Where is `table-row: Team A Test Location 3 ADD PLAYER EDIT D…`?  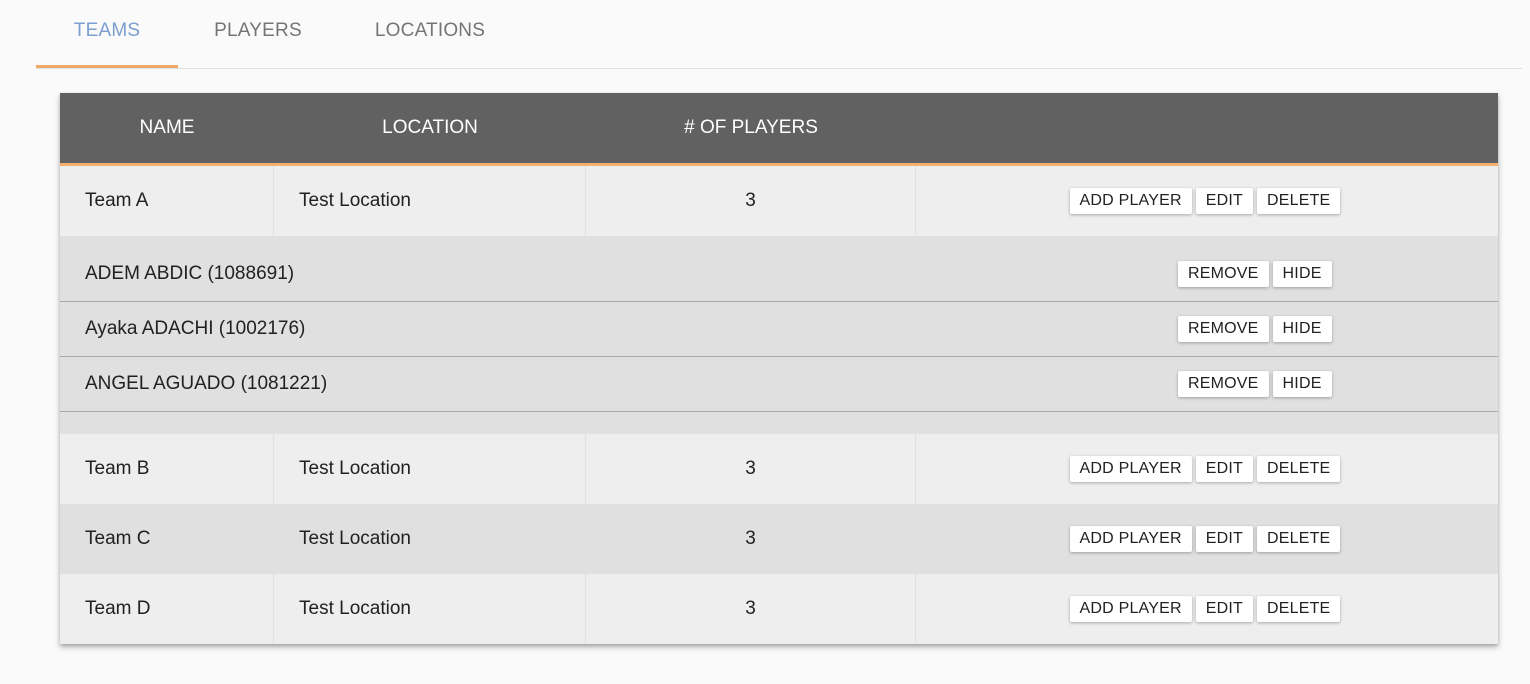
table-row: Team A Test Location 3 ADD PLAYER EDIT D… is located at coordinates (779, 201).